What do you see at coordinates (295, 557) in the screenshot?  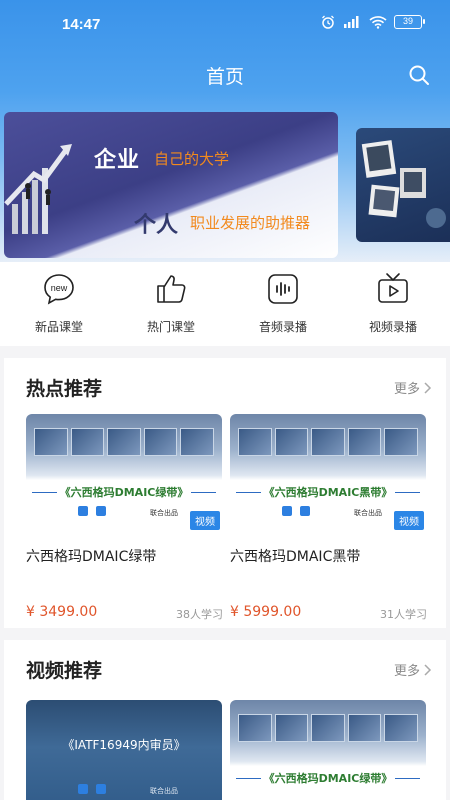 I see `course-name: 六西格玛DMAIC黑带` at bounding box center [295, 557].